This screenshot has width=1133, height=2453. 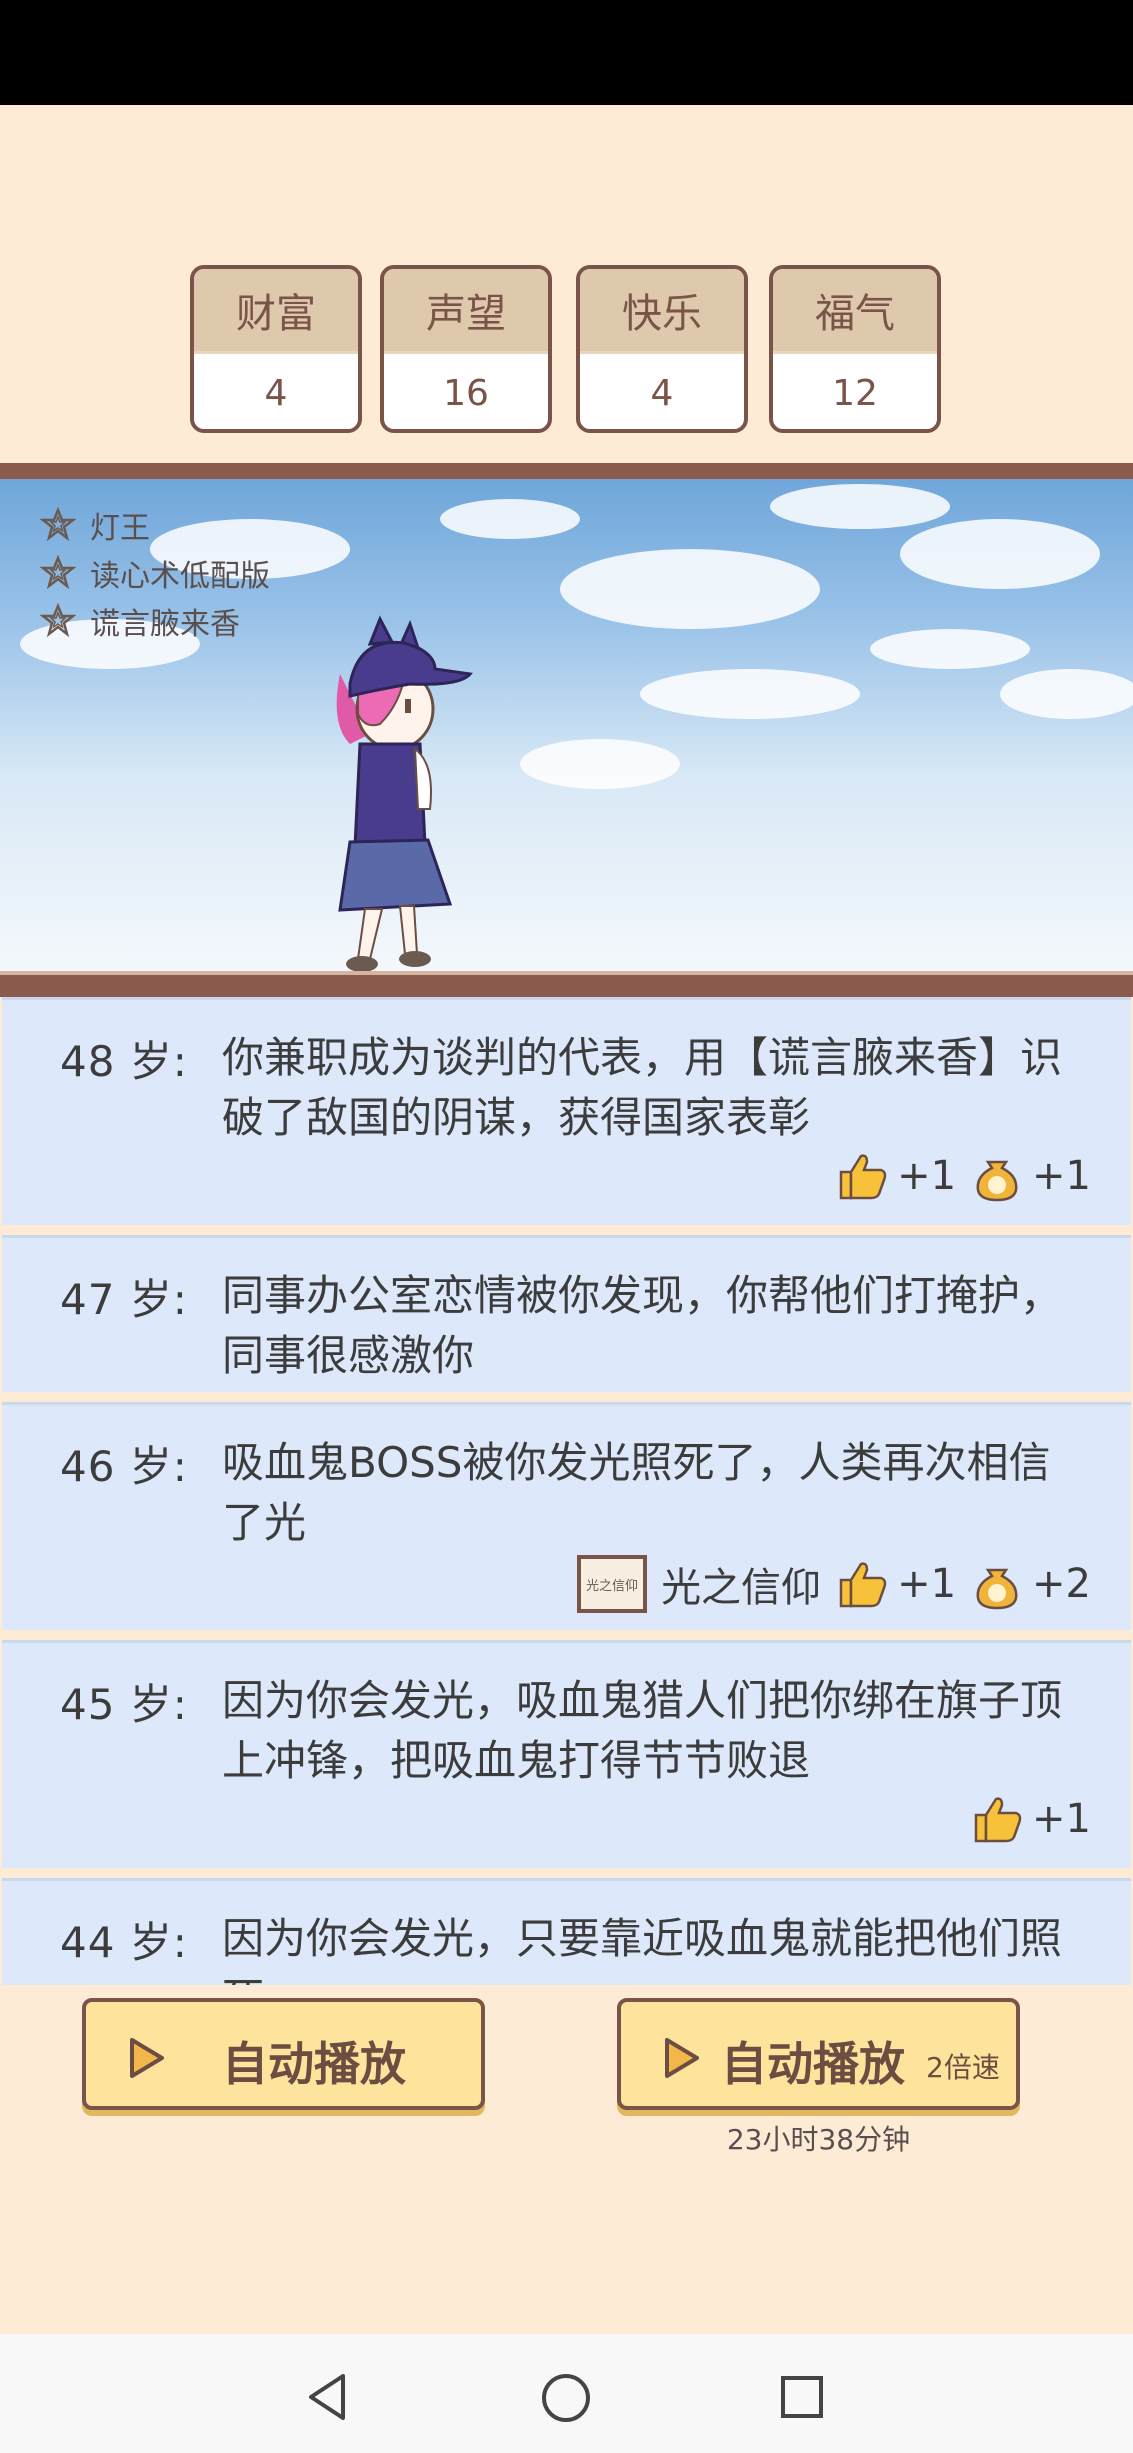 I want to click on entry-age: 46 岁:, so click(x=124, y=1466).